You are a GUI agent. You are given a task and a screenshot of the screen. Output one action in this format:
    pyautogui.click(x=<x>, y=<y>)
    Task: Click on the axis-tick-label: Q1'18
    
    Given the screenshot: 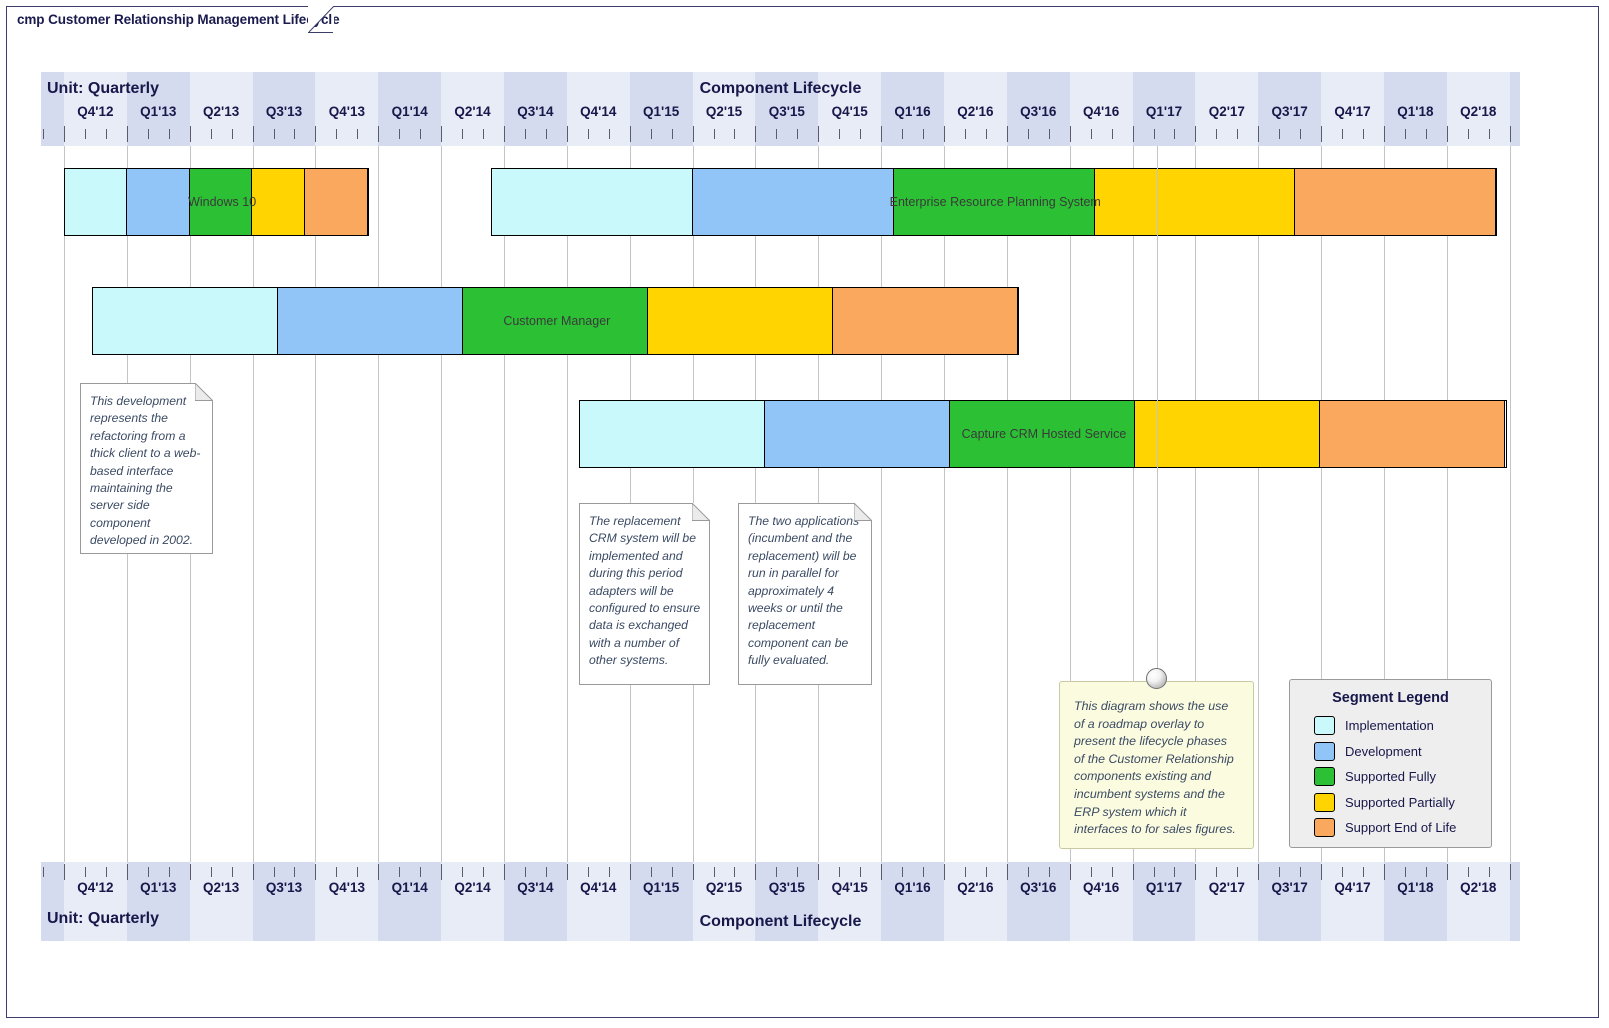 What is the action you would take?
    pyautogui.click(x=1415, y=887)
    